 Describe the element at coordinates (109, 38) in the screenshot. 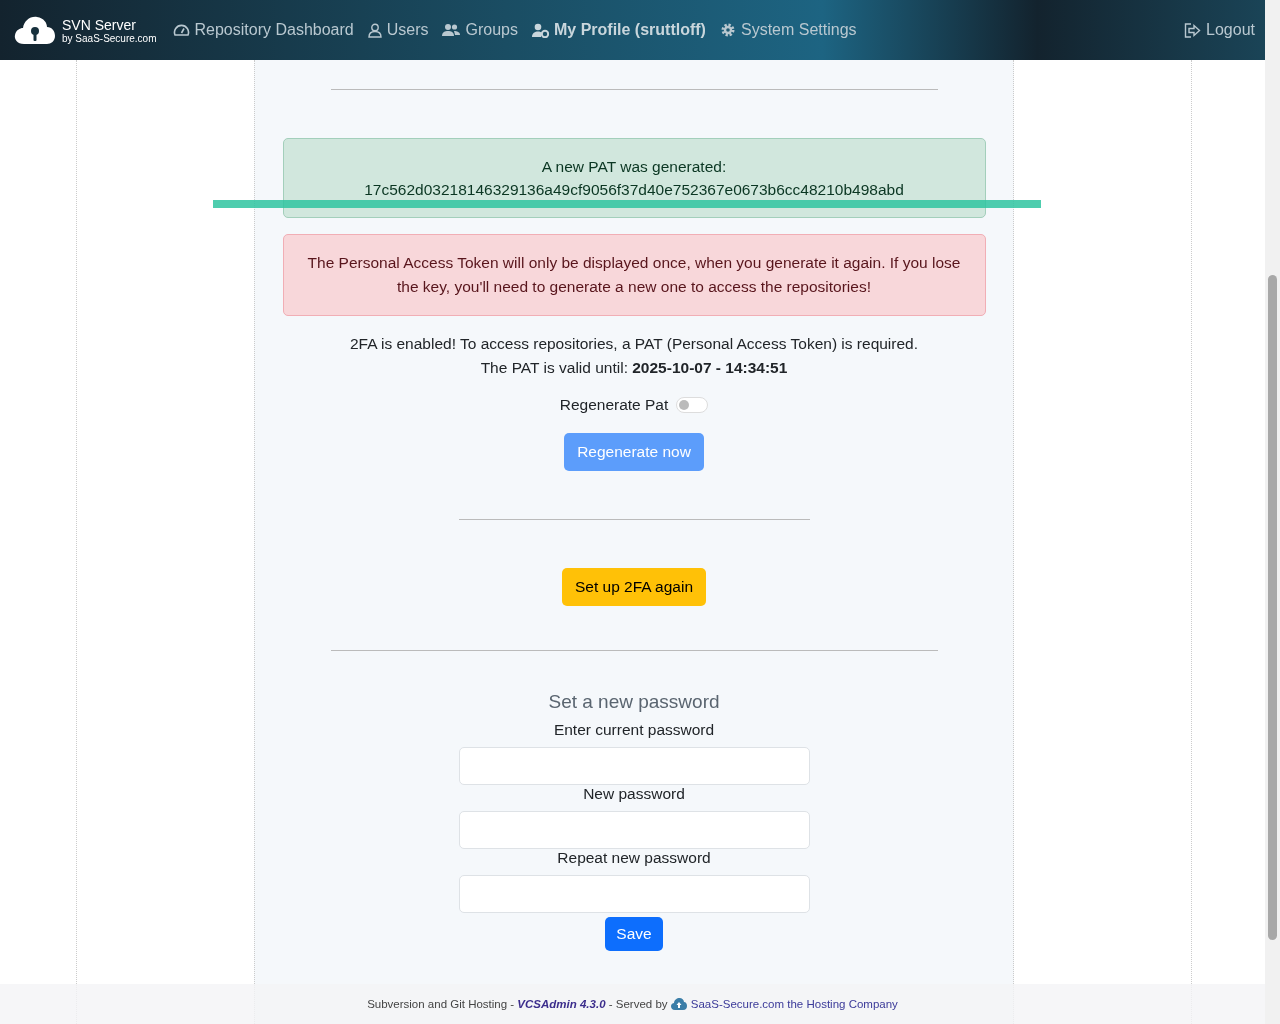

I see `brand-subtitle: by SaaS-Secure.com` at that location.